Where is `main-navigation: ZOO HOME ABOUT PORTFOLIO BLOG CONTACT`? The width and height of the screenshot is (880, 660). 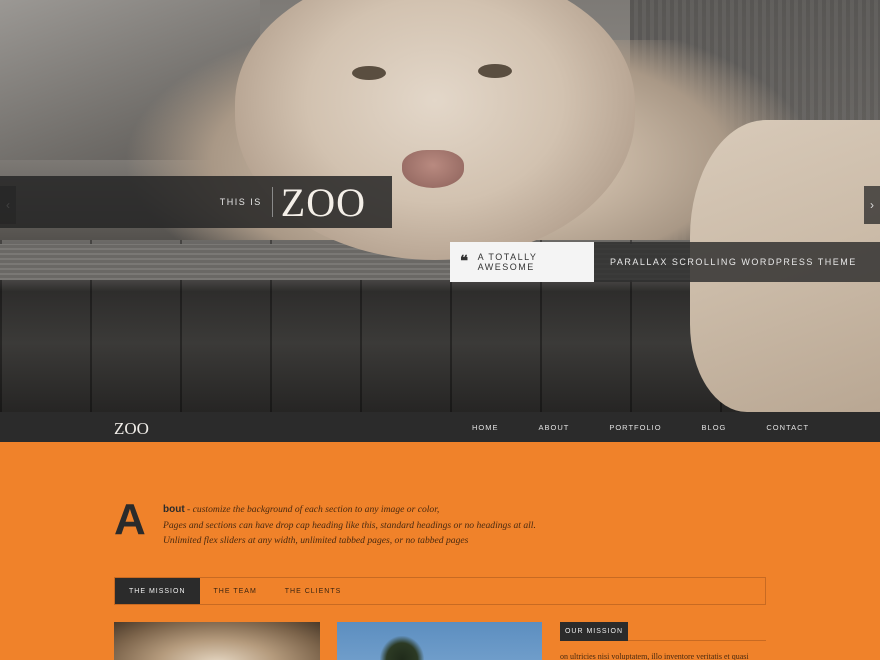 main-navigation: ZOO HOME ABOUT PORTFOLIO BLOG CONTACT is located at coordinates (440, 427).